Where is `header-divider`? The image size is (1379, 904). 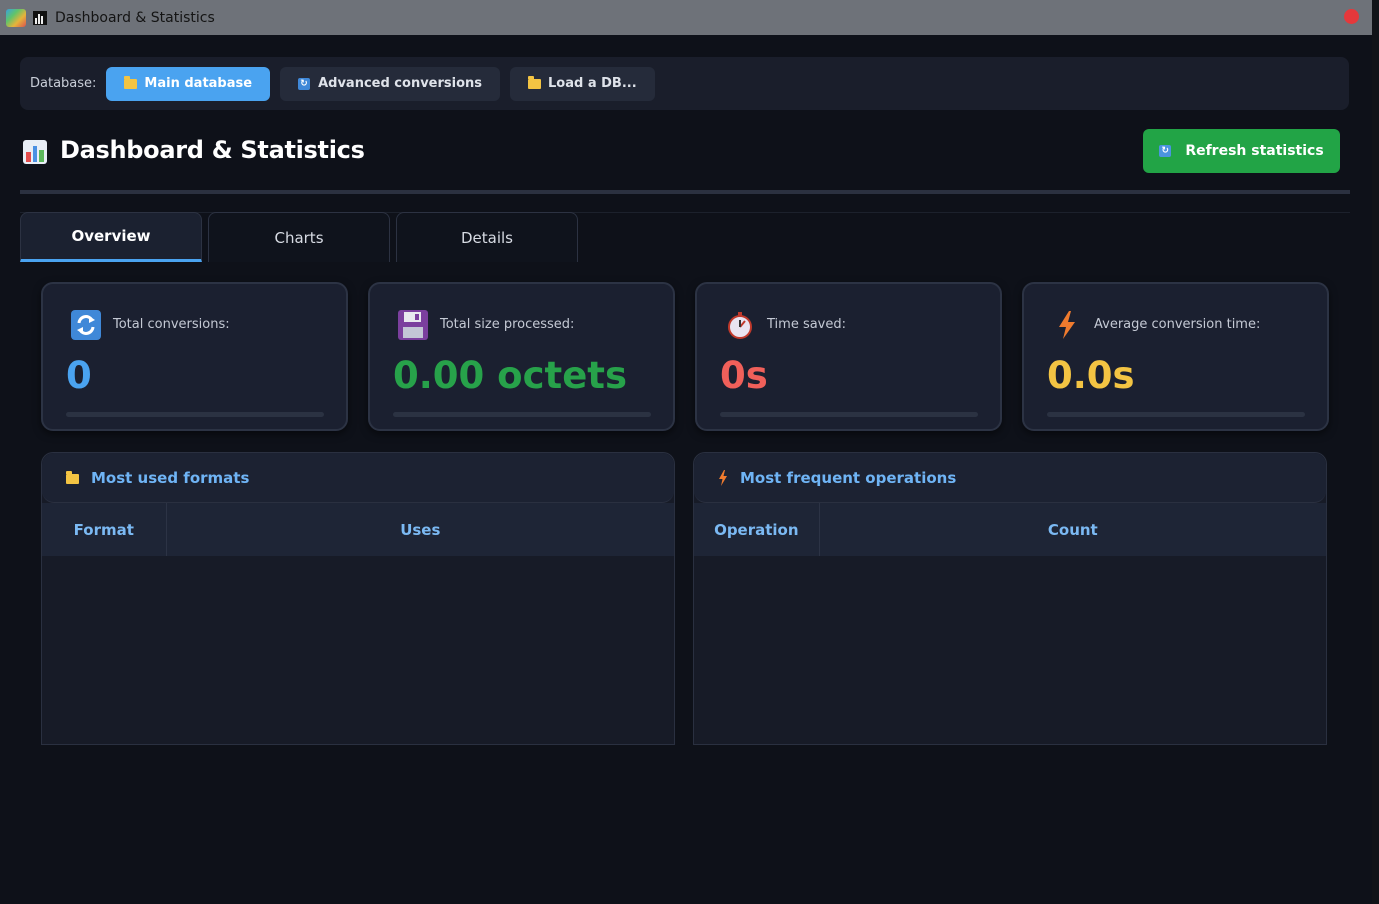
header-divider is located at coordinates (685, 192).